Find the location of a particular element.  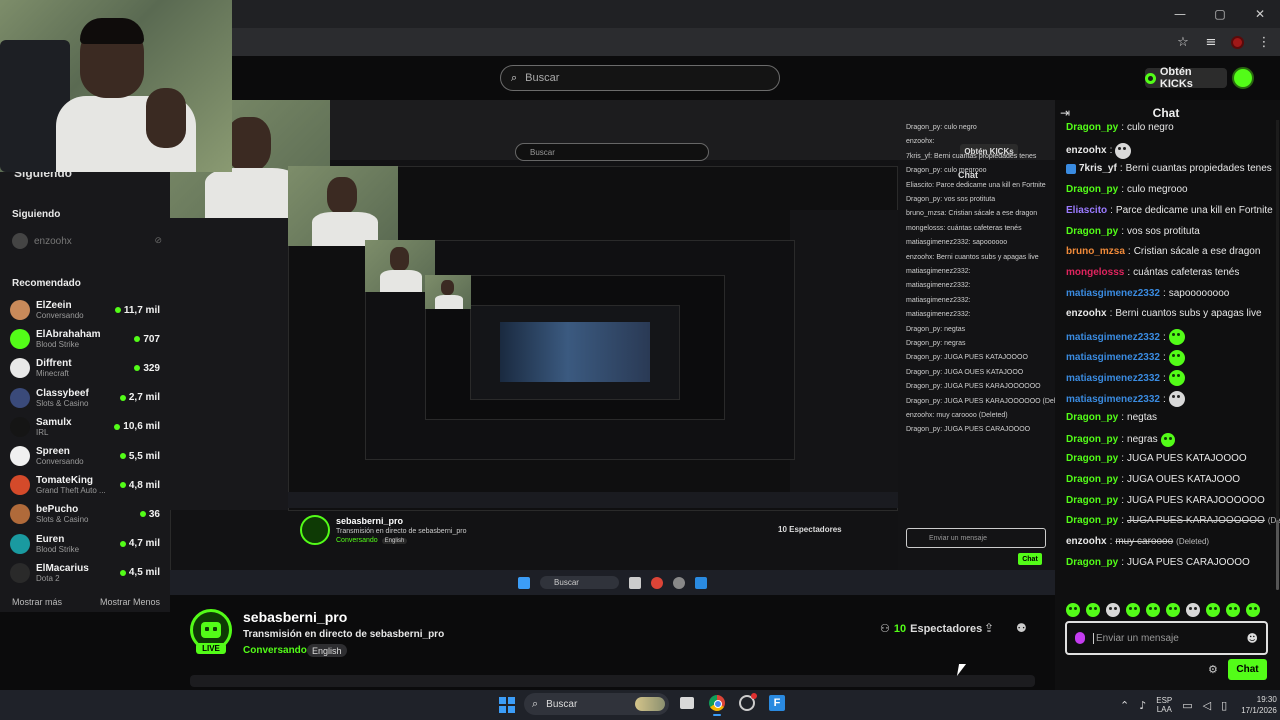

minimize-button: — is located at coordinates (1180, 14).